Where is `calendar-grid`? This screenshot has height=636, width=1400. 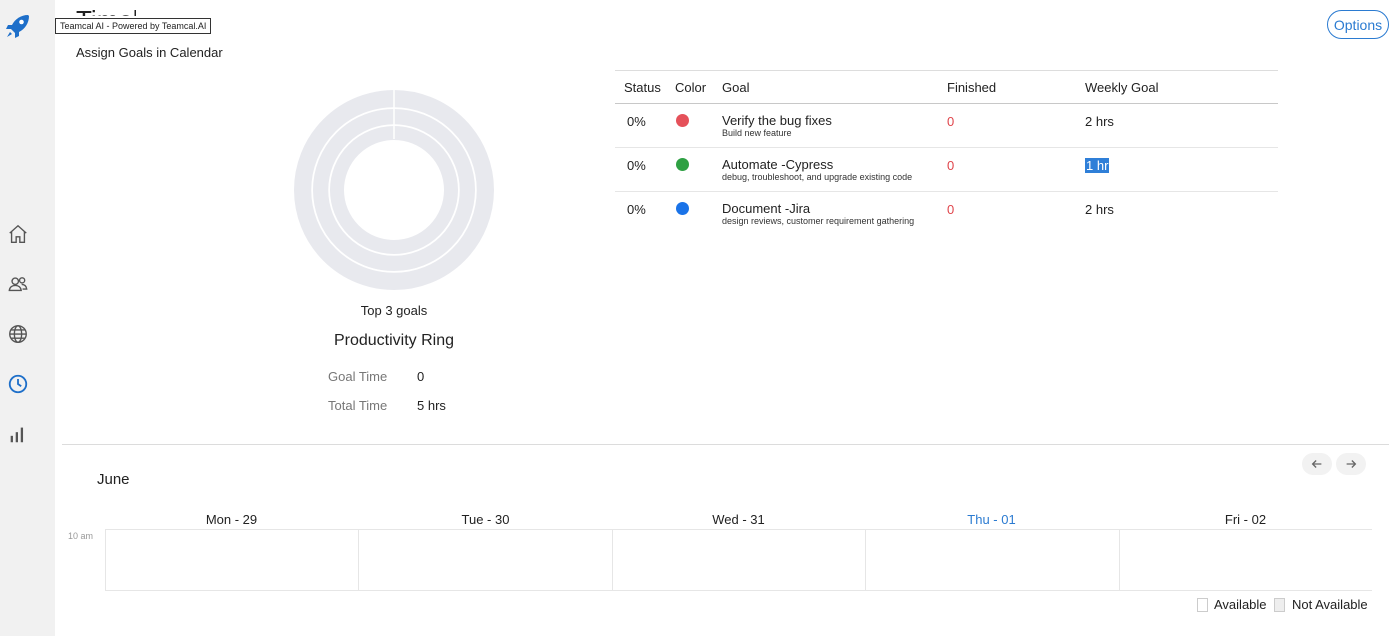
calendar-grid is located at coordinates (738, 560).